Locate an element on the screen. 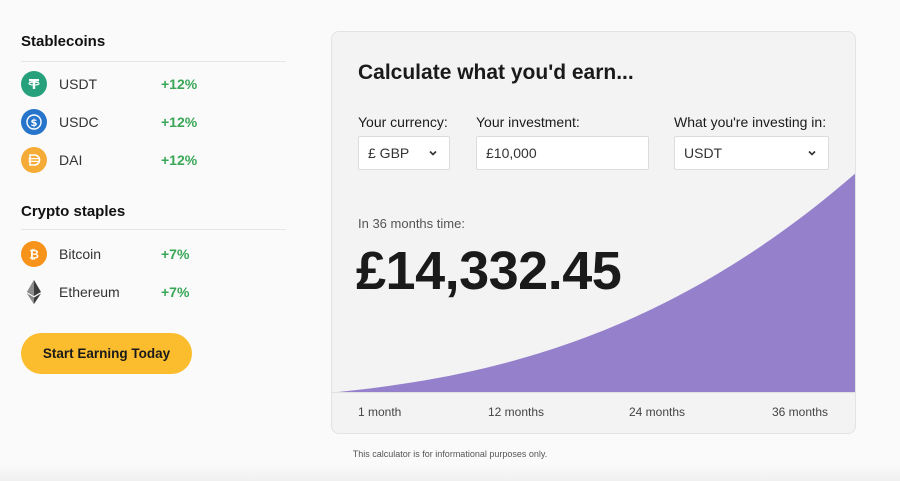 The height and width of the screenshot is (481, 900). asset-value: USDT is located at coordinates (703, 153).